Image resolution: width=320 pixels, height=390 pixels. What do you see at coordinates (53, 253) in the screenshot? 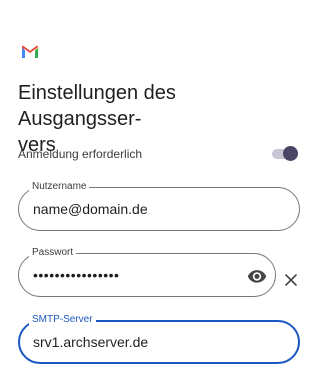
I see `password-label: Passwort` at bounding box center [53, 253].